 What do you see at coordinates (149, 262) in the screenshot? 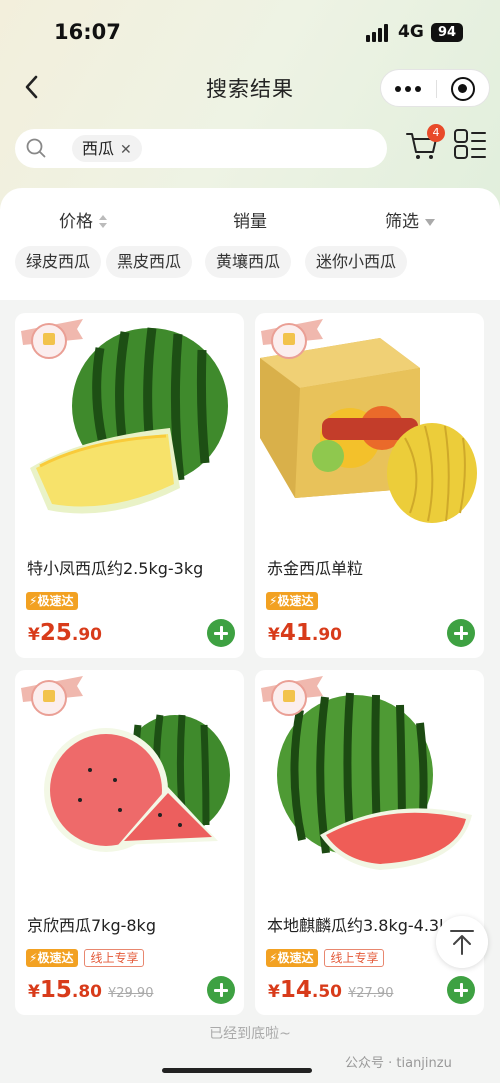
I see `quick-tag: 黑皮西瓜` at bounding box center [149, 262].